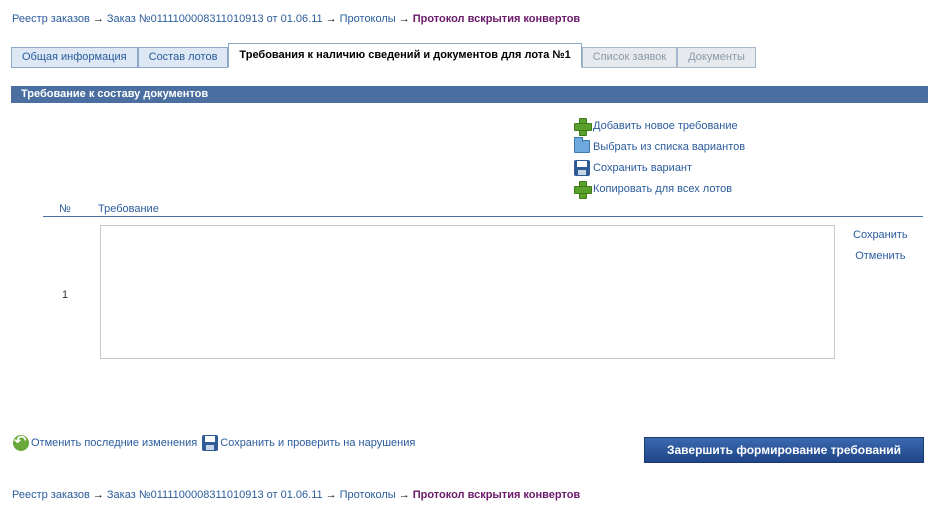 This screenshot has width=944, height=525. I want to click on choose-variant-link: Выбрать из списка вариантов, so click(669, 147).